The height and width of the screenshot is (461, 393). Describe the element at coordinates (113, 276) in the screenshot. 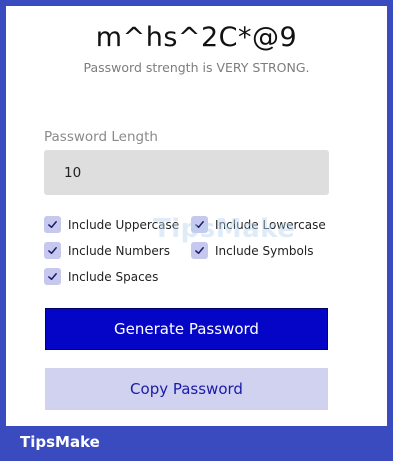

I see `option-label: Include Spaces` at that location.